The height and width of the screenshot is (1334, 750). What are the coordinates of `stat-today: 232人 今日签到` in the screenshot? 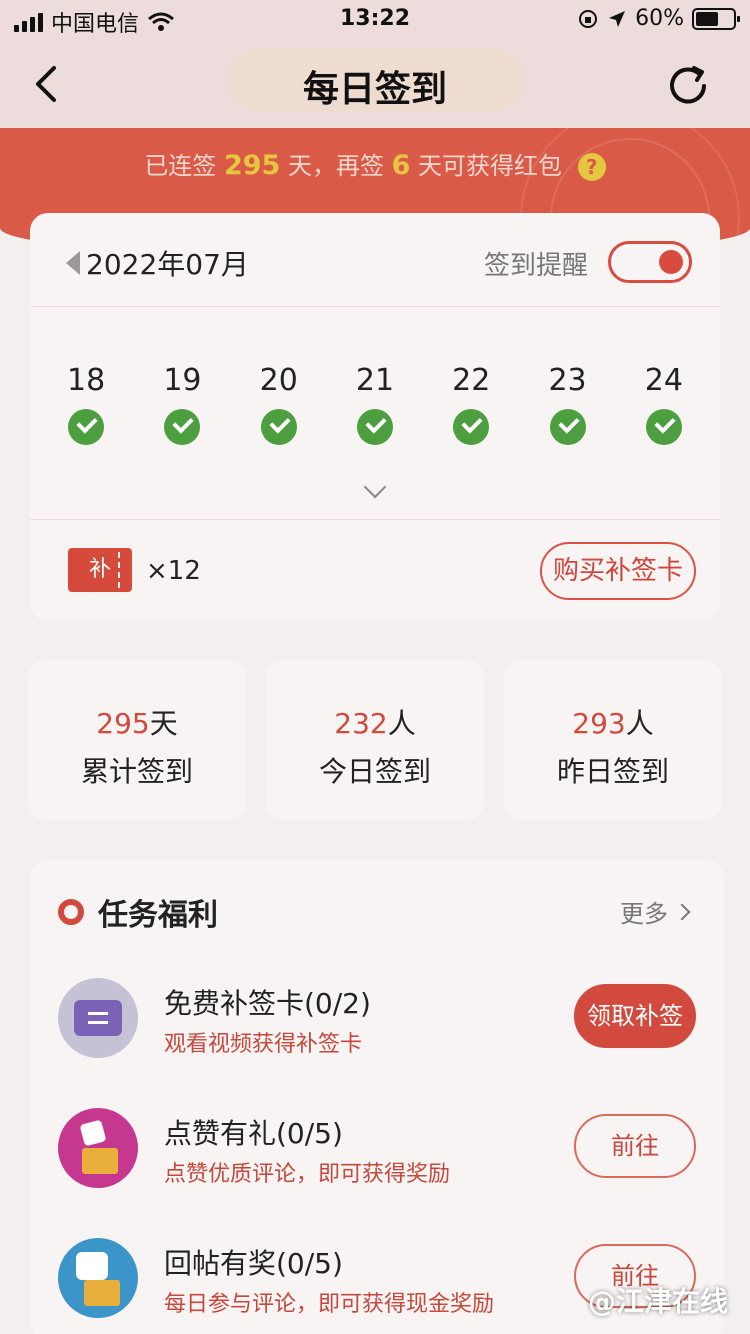 It's located at (375, 740).